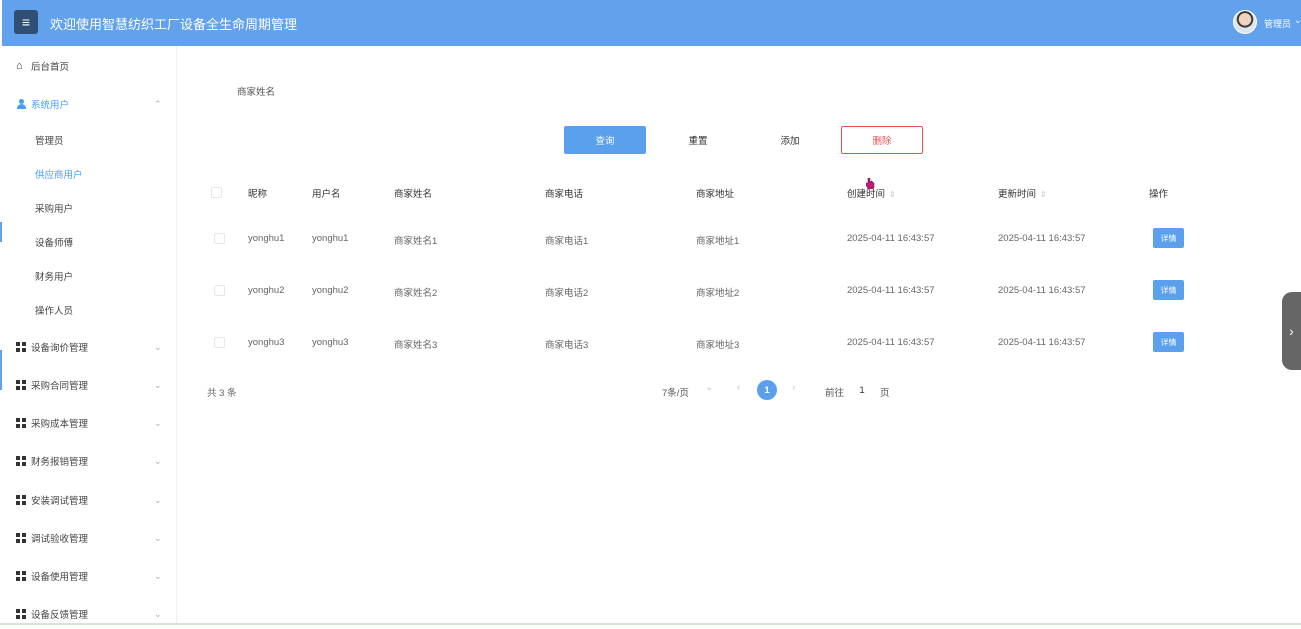 This screenshot has width=1301, height=629. I want to click on delete-button: 删除, so click(882, 140).